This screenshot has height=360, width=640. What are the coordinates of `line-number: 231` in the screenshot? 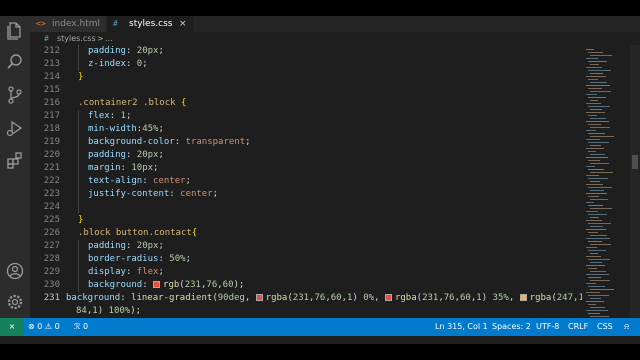 It's located at (51, 298).